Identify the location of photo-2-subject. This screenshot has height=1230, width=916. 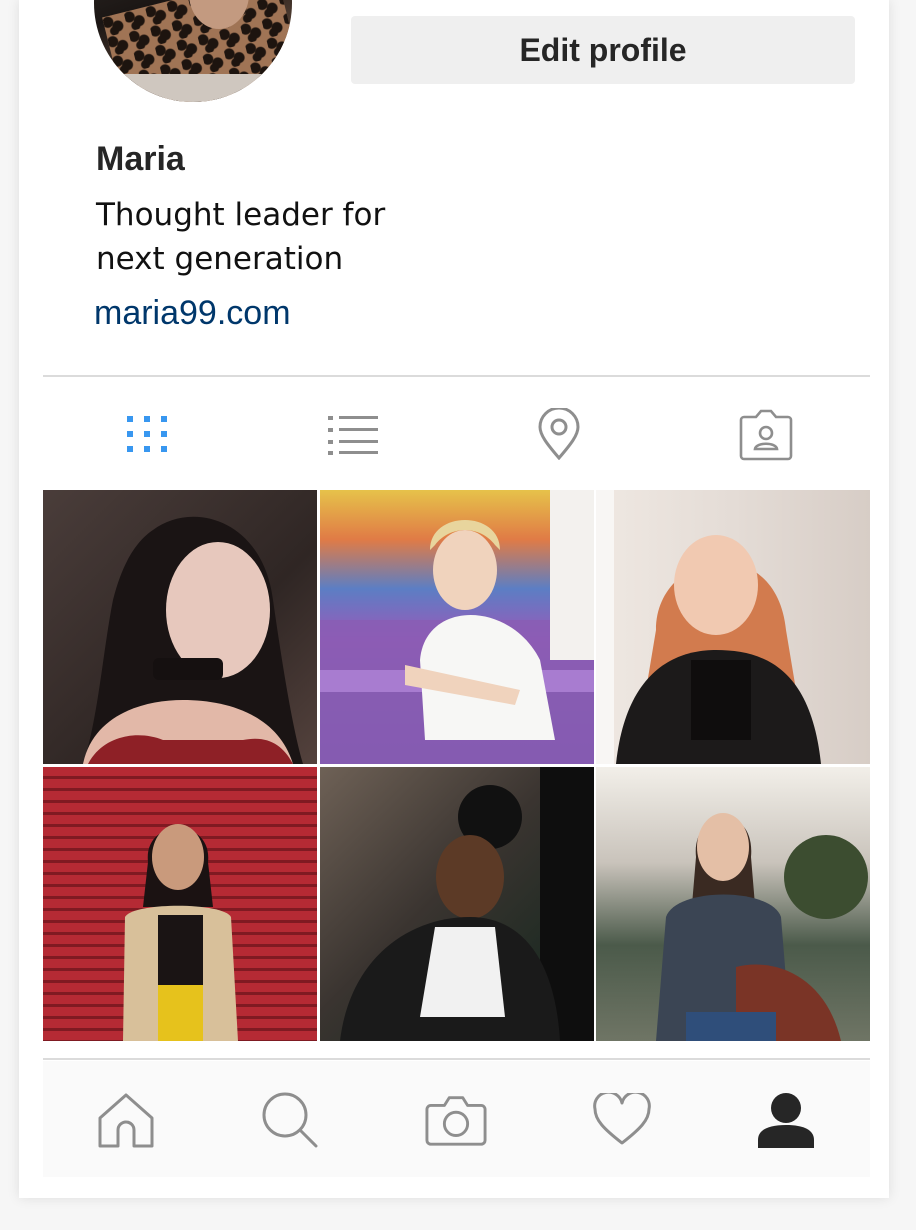
(456, 627).